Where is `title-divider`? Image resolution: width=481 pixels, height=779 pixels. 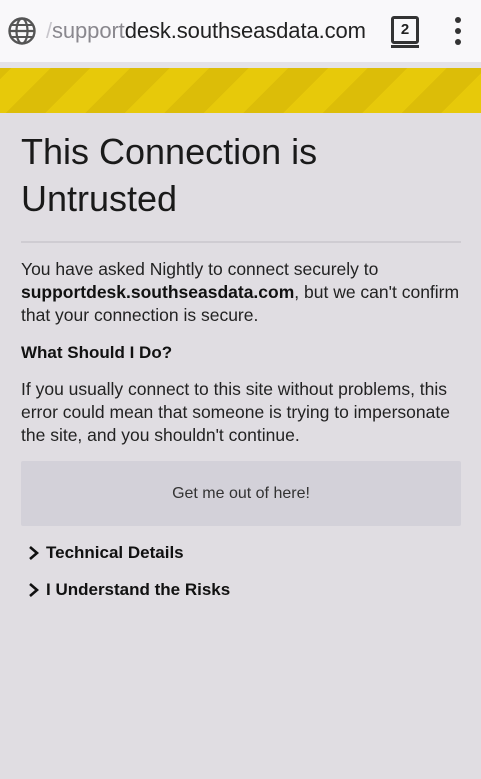
title-divider is located at coordinates (241, 242).